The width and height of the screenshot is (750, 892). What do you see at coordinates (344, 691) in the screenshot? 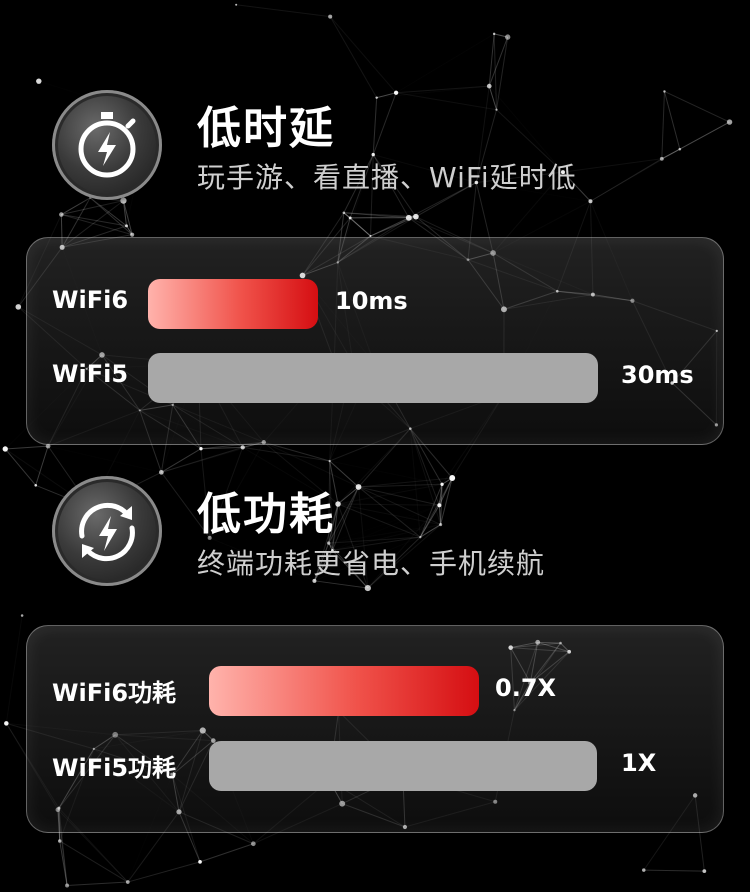
I see `power-wifi6-bar` at bounding box center [344, 691].